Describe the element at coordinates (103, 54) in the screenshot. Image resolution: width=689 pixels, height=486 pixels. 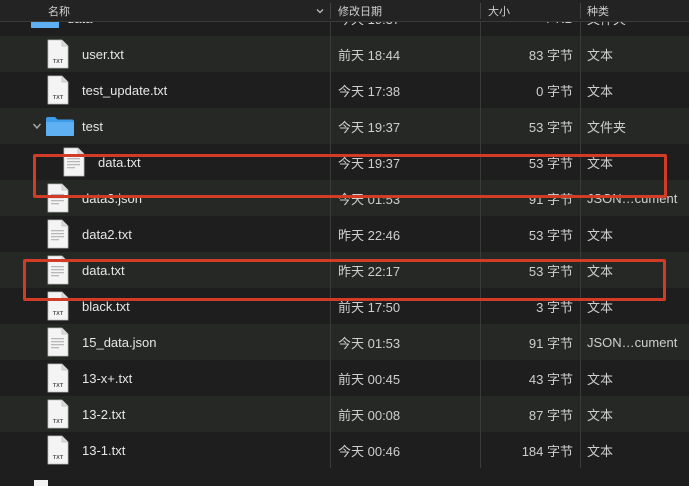
I see `row-name: user.txt` at that location.